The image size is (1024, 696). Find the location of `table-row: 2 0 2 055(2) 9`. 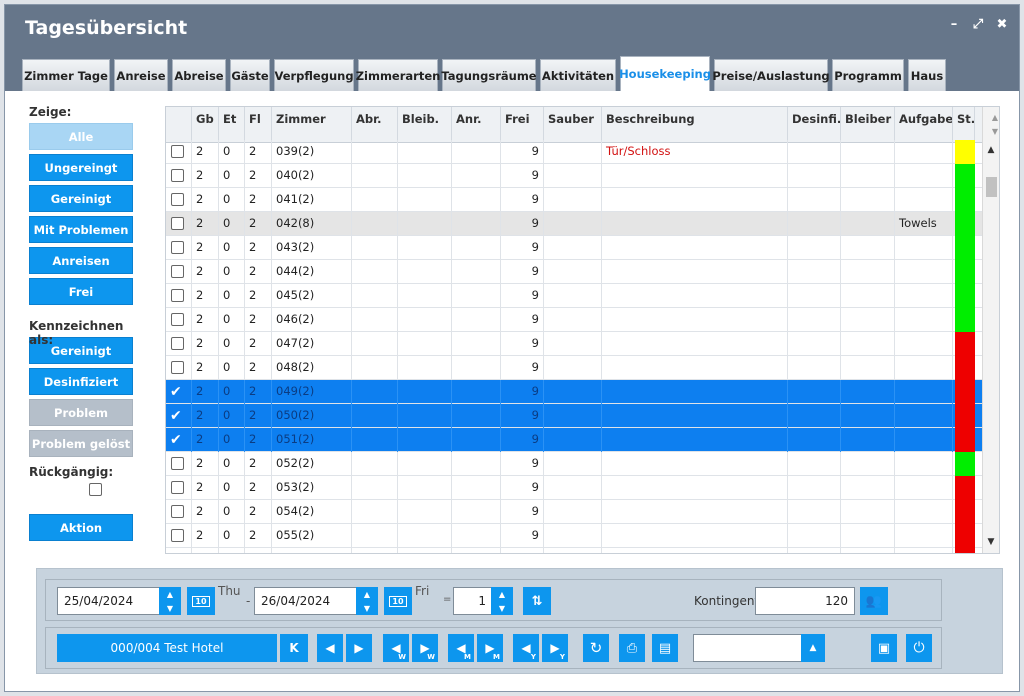

table-row: 2 0 2 055(2) 9 is located at coordinates (574, 536).